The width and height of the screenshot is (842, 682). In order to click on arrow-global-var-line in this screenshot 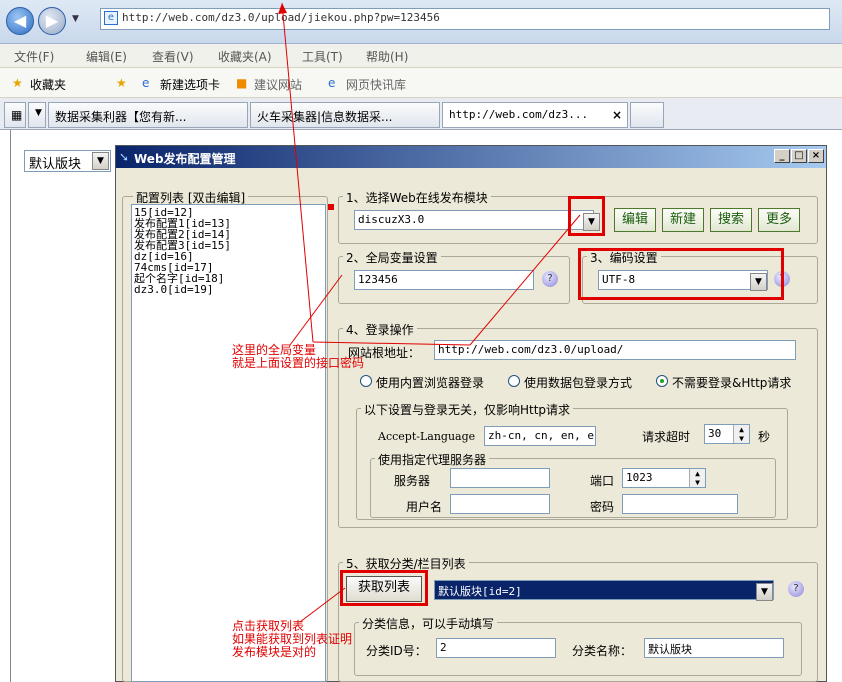, I will do `click(316, 310)`.